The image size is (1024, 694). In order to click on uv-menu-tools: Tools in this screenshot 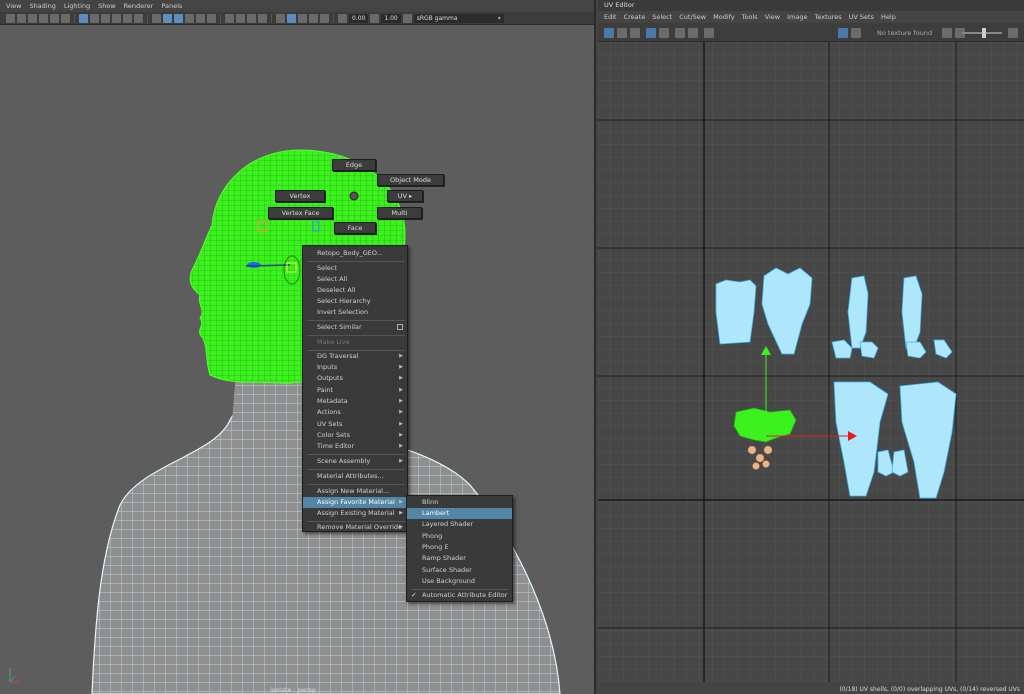, I will do `click(750, 17)`.